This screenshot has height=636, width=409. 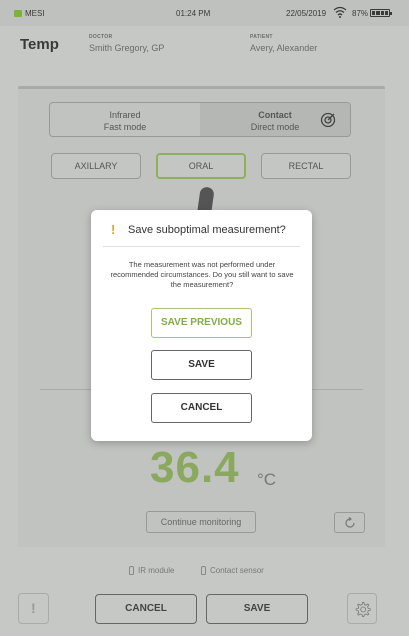 I want to click on app-title: Temp, so click(x=39, y=44).